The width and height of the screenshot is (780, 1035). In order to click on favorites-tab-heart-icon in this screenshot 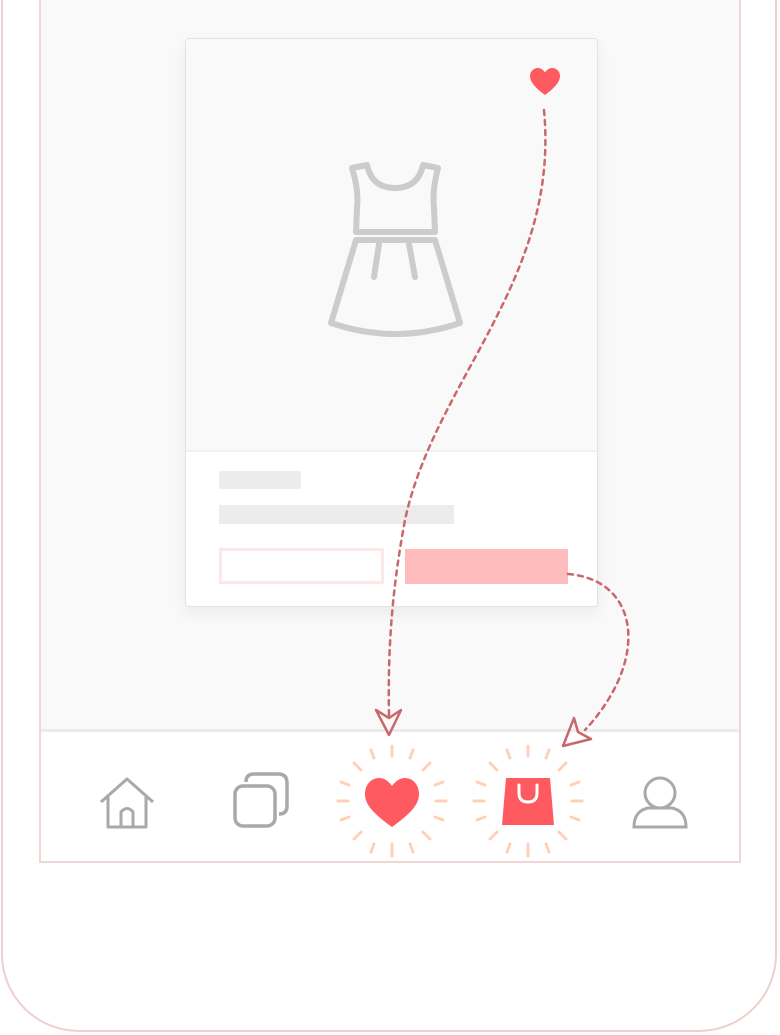, I will do `click(392, 801)`.